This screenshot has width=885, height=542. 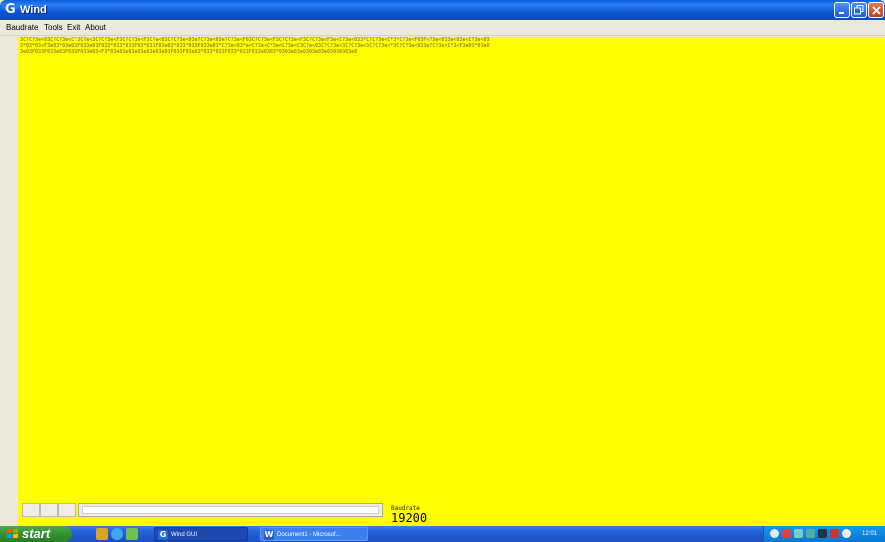 What do you see at coordinates (184, 535) in the screenshot?
I see `task-label: Wind GUI` at bounding box center [184, 535].